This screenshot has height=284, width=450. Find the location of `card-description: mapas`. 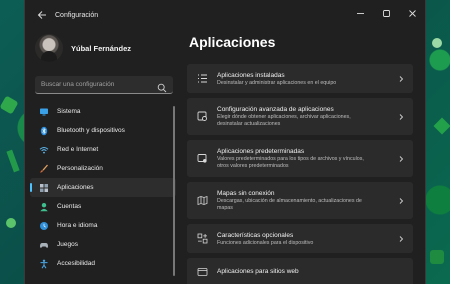

card-description: mapas is located at coordinates (225, 208).